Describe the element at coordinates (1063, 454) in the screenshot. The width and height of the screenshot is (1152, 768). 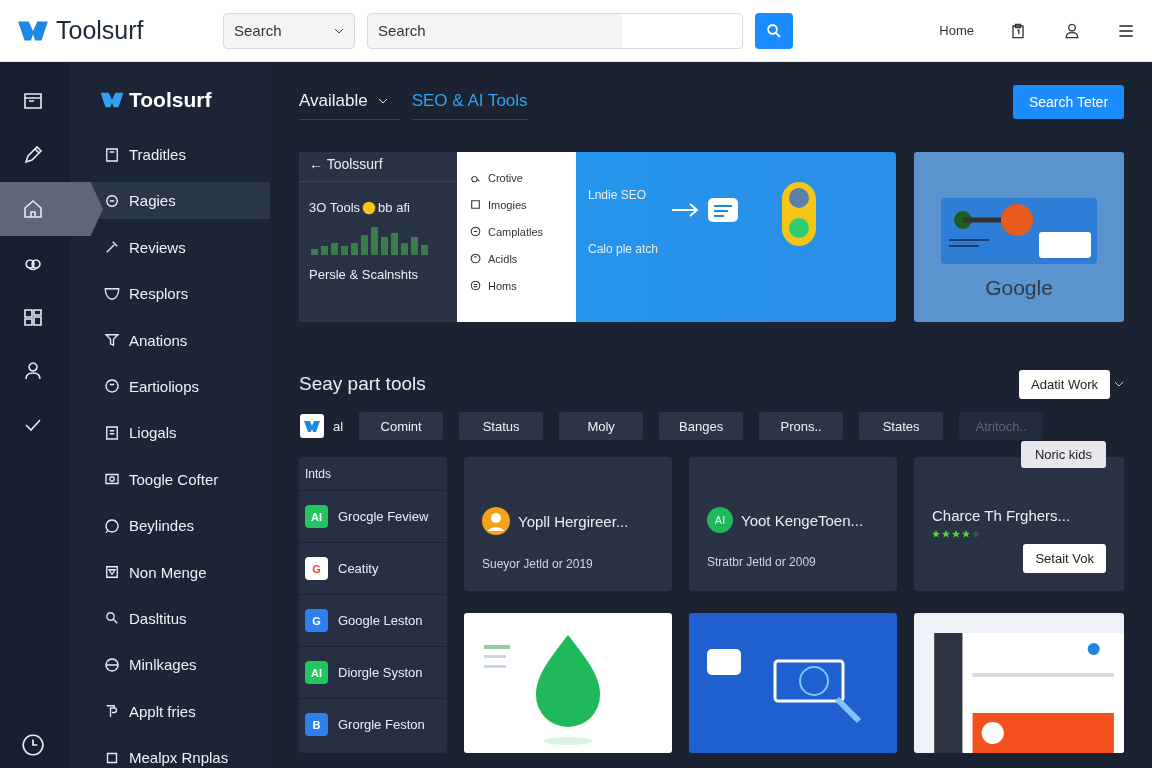
I see `tooltip: Noric kids` at that location.